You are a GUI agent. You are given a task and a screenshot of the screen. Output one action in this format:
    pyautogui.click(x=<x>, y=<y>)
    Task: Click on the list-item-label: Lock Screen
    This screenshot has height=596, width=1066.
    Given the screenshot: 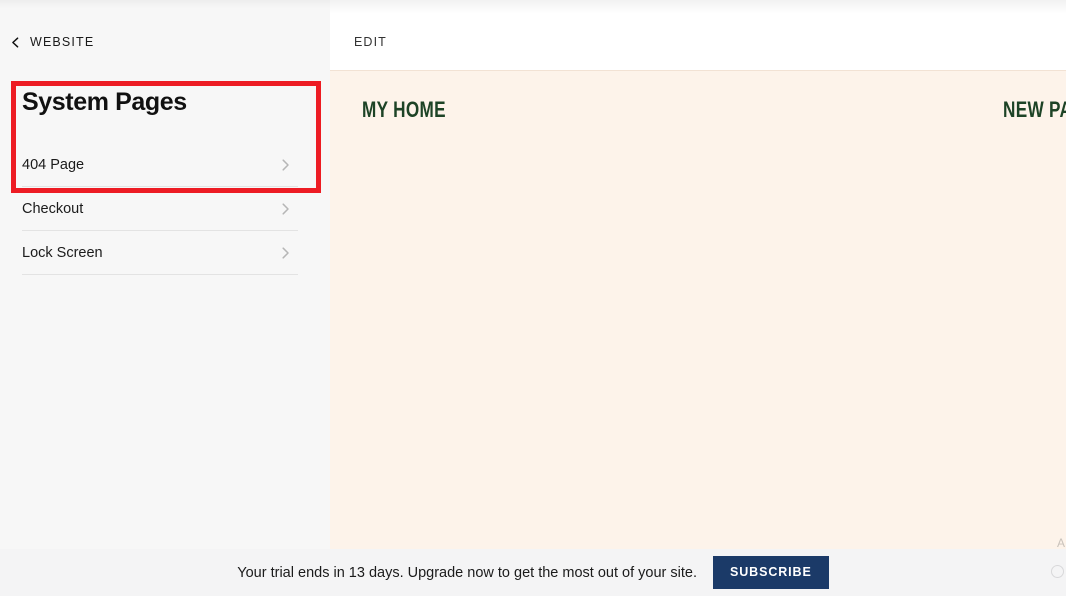 What is the action you would take?
    pyautogui.click(x=62, y=252)
    